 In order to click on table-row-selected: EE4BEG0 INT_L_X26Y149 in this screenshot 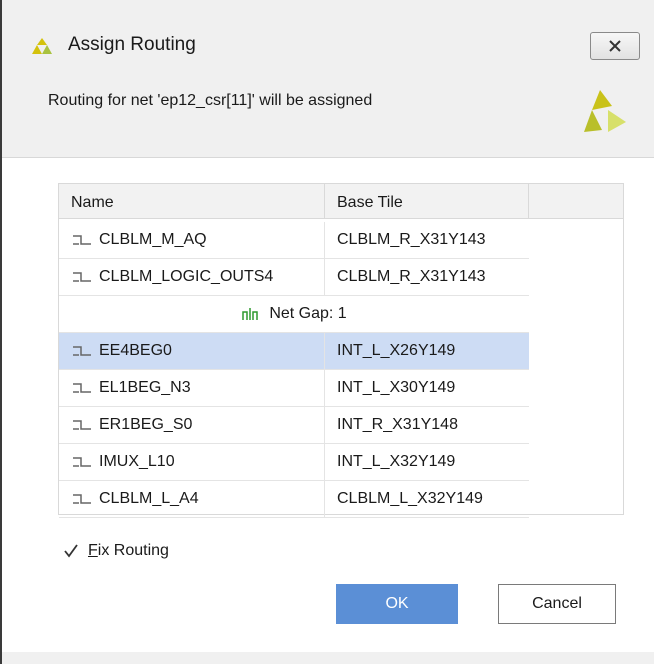, I will do `click(294, 351)`.